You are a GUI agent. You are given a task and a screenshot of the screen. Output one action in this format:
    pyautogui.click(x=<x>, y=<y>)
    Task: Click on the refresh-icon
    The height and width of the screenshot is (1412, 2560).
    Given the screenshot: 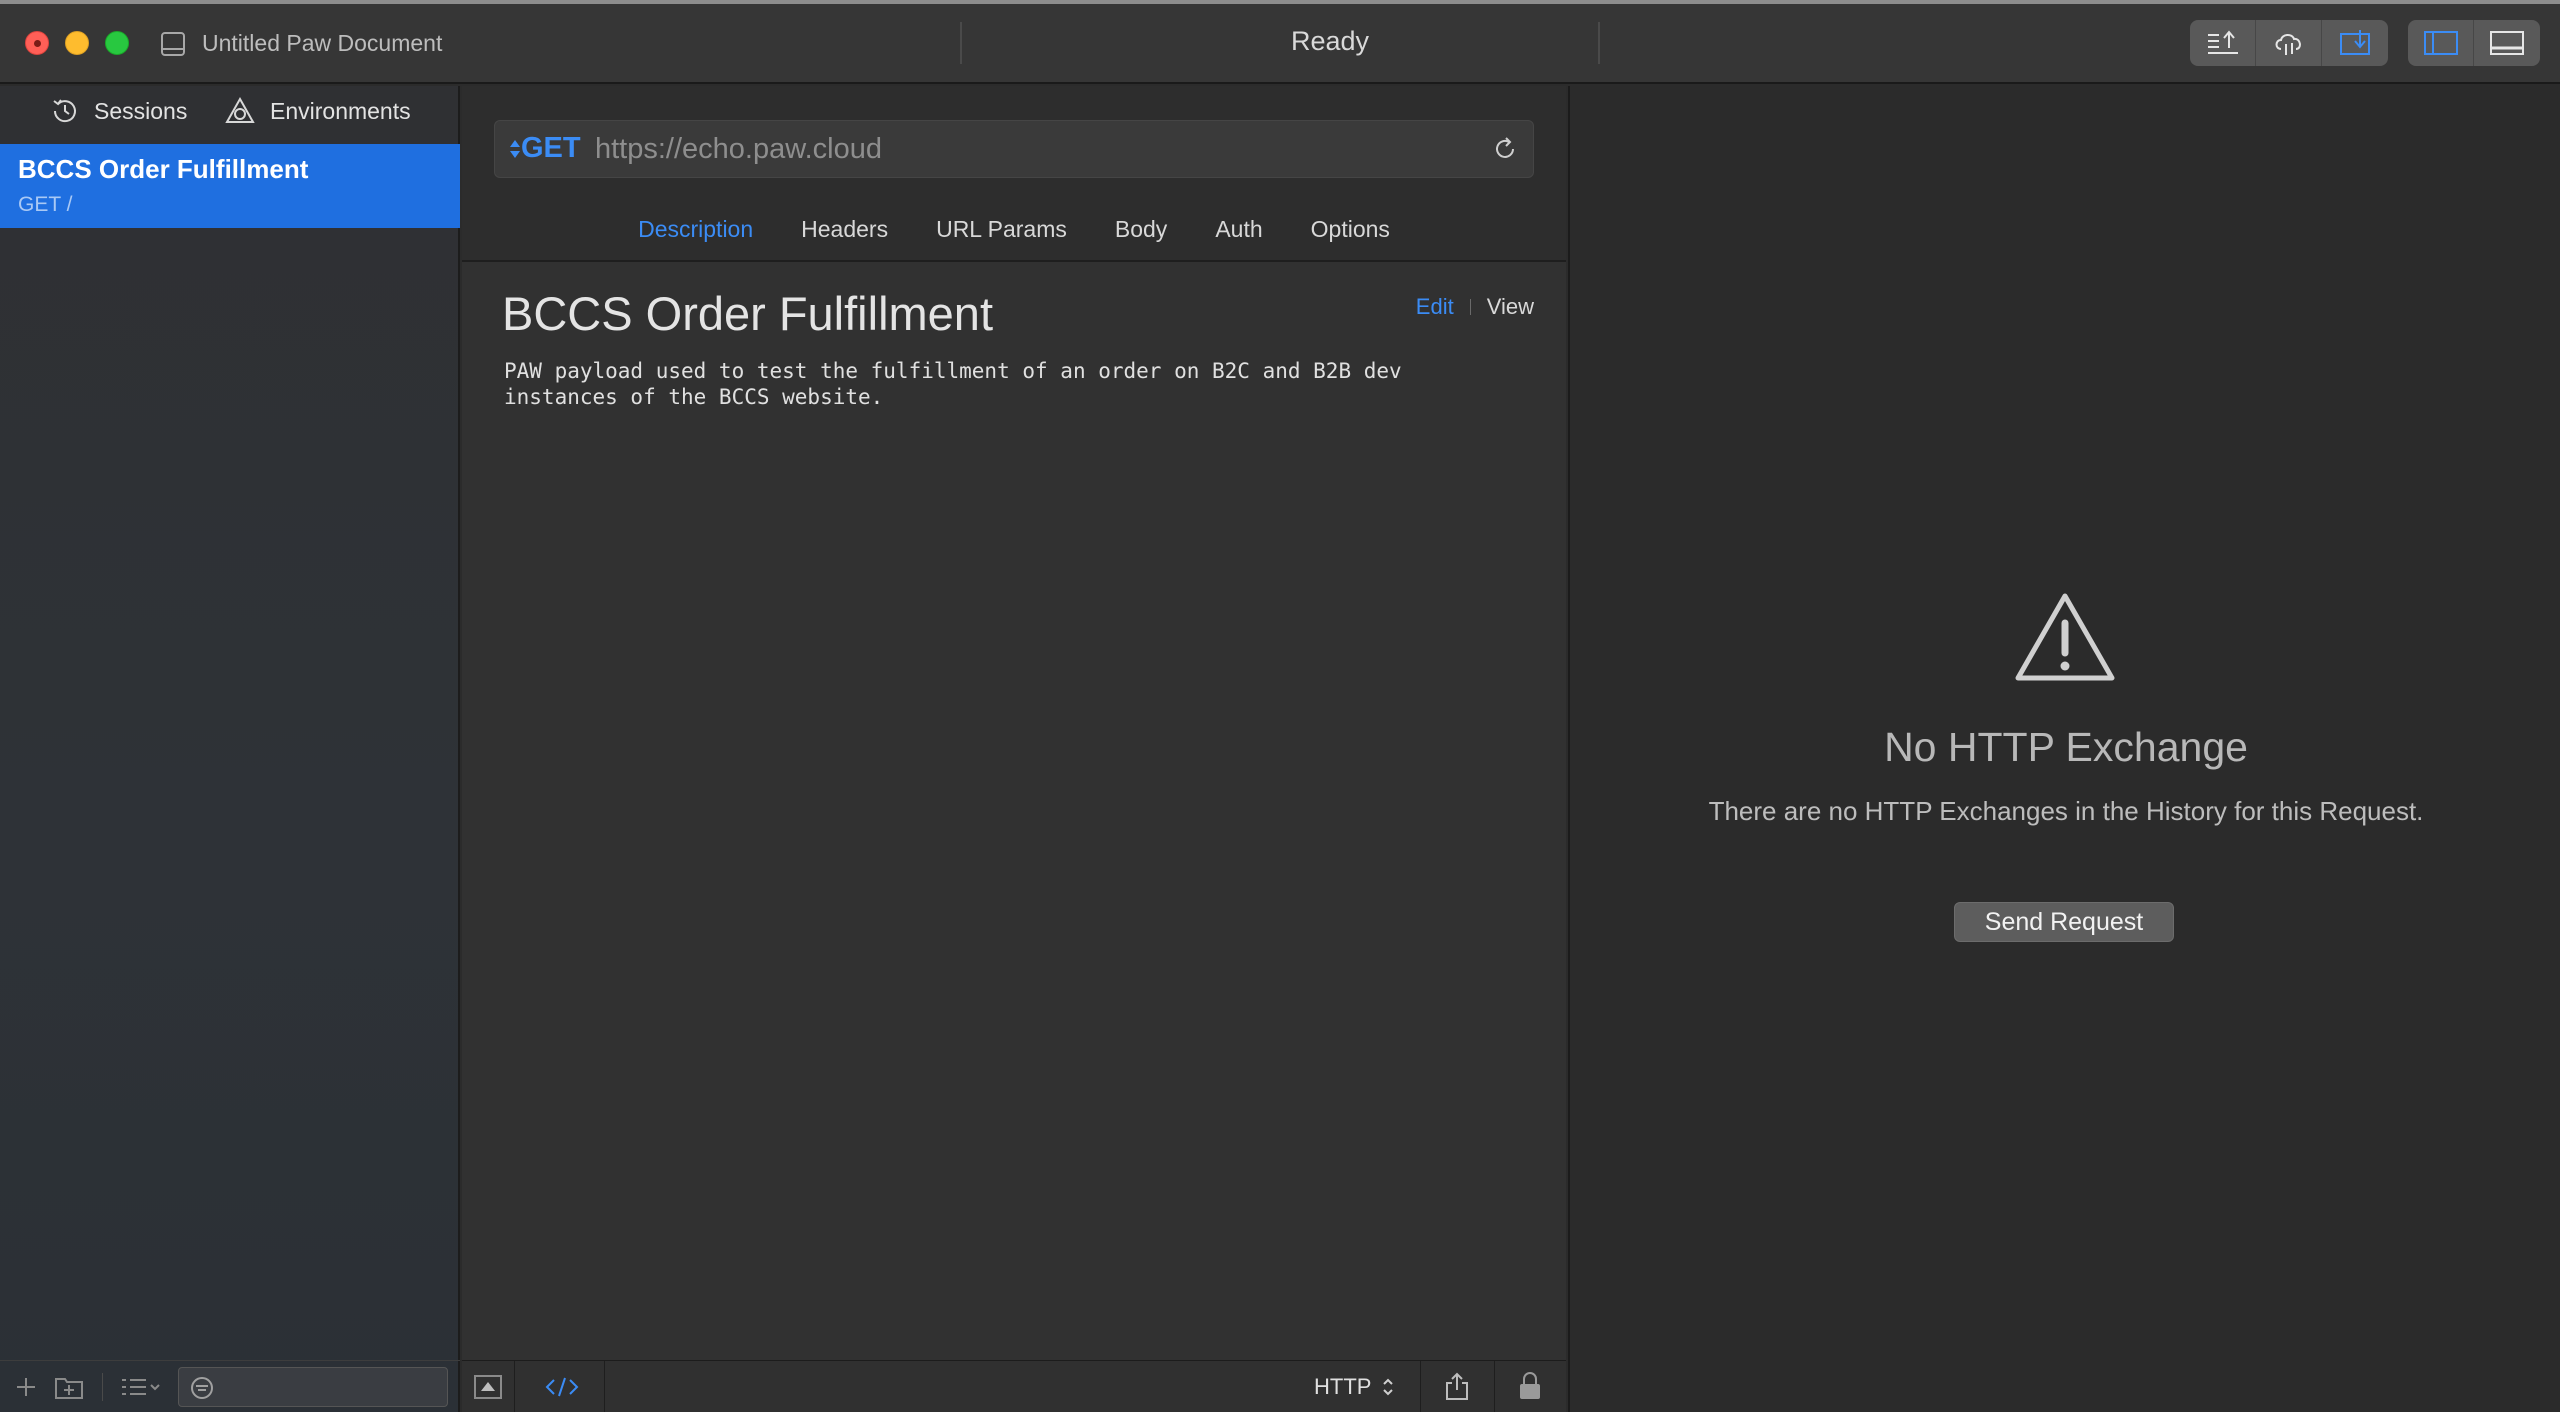 What is the action you would take?
    pyautogui.click(x=1505, y=149)
    